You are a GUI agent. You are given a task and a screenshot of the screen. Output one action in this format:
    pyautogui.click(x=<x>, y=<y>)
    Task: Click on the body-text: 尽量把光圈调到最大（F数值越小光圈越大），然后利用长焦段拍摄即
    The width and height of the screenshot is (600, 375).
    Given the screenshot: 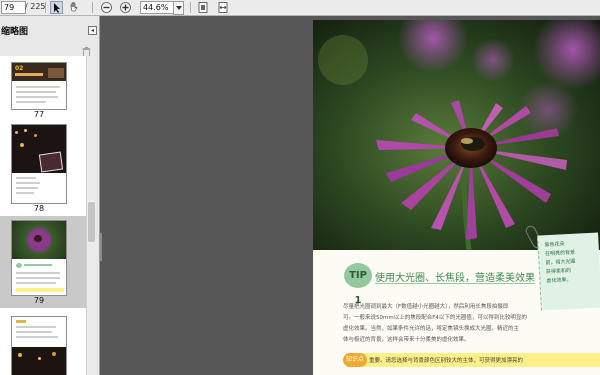 What is the action you would take?
    pyautogui.click(x=426, y=307)
    